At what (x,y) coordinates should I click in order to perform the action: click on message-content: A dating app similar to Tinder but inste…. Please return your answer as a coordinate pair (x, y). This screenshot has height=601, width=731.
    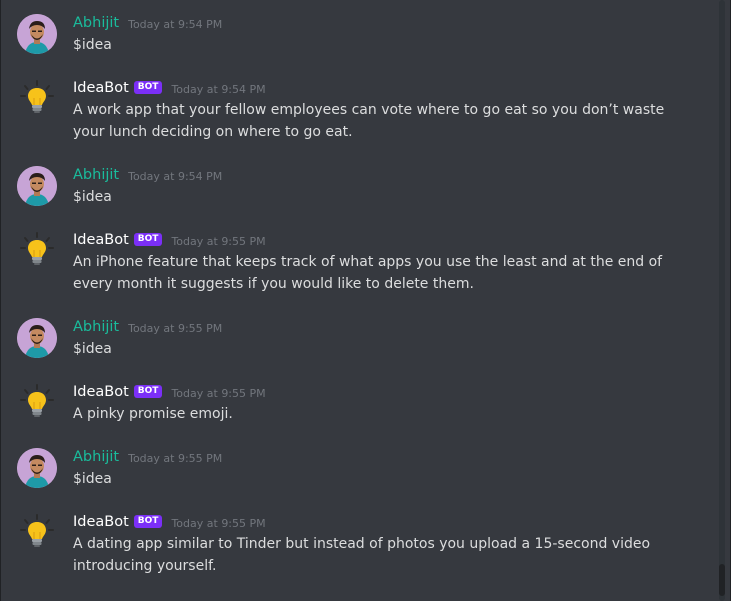
    Looking at the image, I should click on (362, 555).